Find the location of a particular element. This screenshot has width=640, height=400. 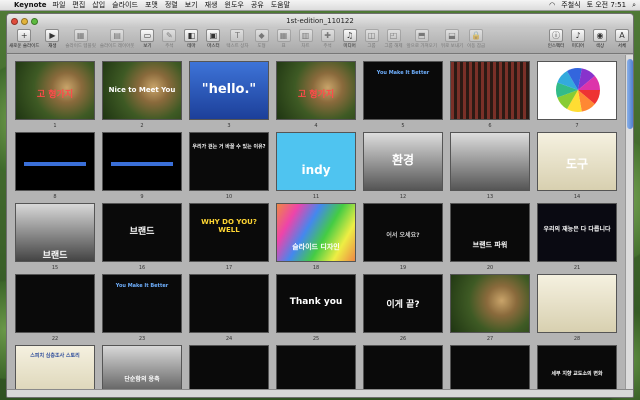

toolbar-button: ✎ 주석 is located at coordinates (169, 39).